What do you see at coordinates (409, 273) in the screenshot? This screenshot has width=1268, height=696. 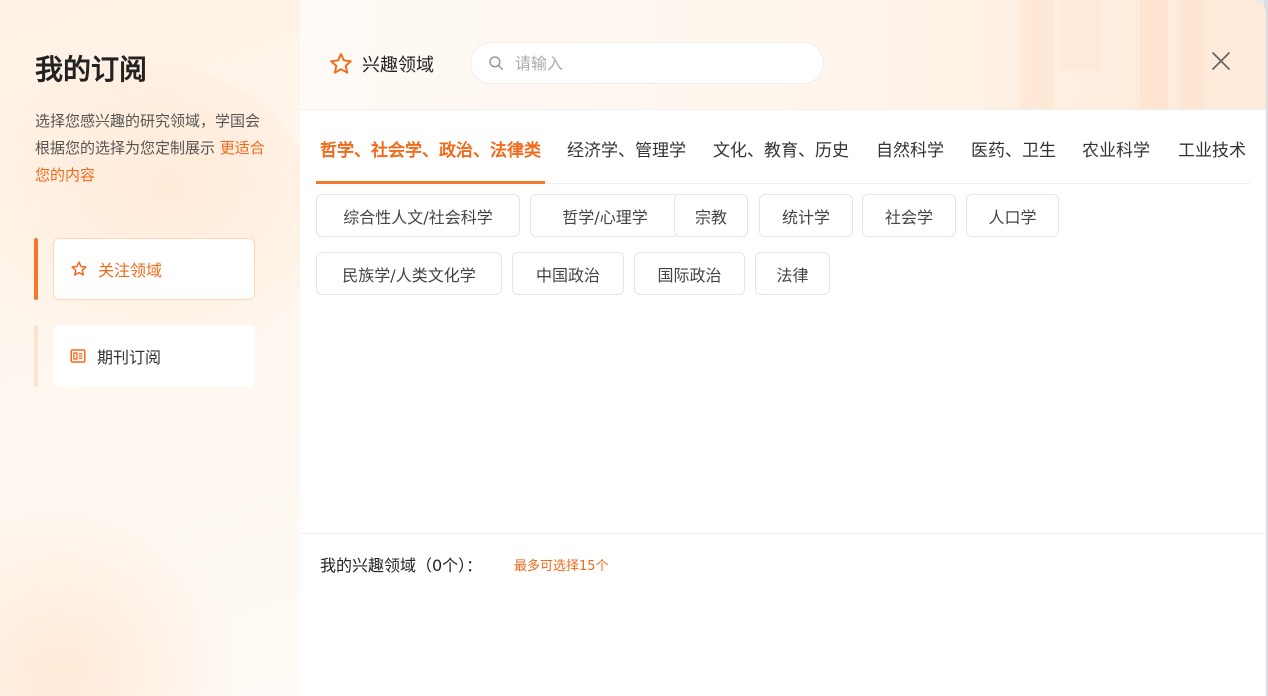 I see `chip-ethnology-anthropology: 民族学/人类文化学` at bounding box center [409, 273].